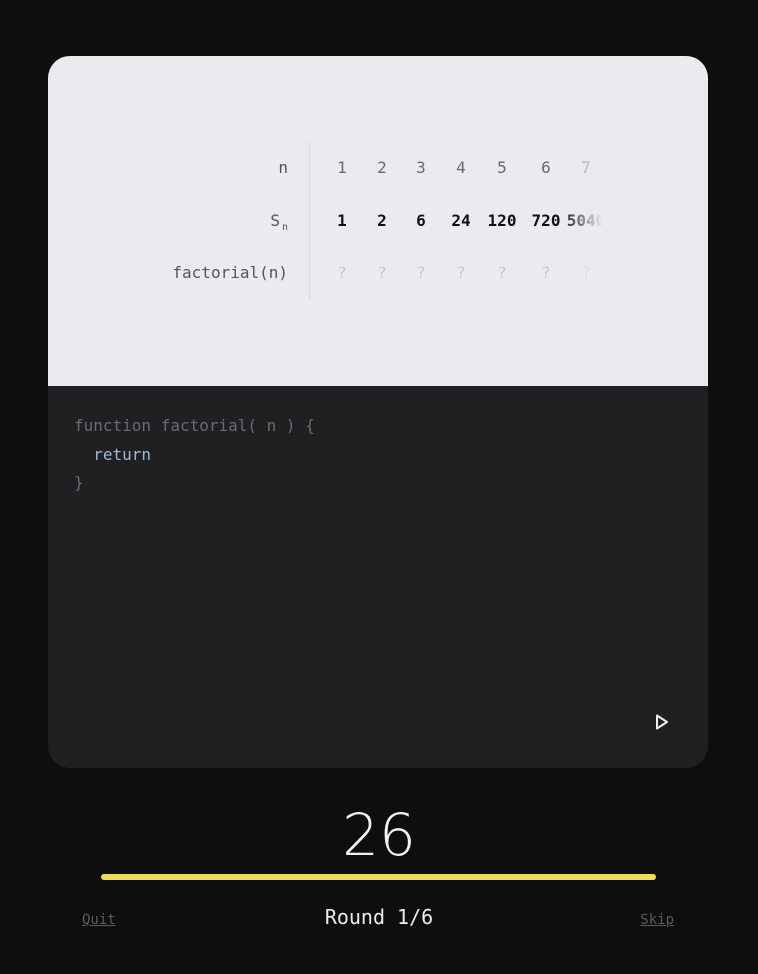 The width and height of the screenshot is (758, 974). What do you see at coordinates (546, 220) in the screenshot?
I see `cell-sequence-value: 720` at bounding box center [546, 220].